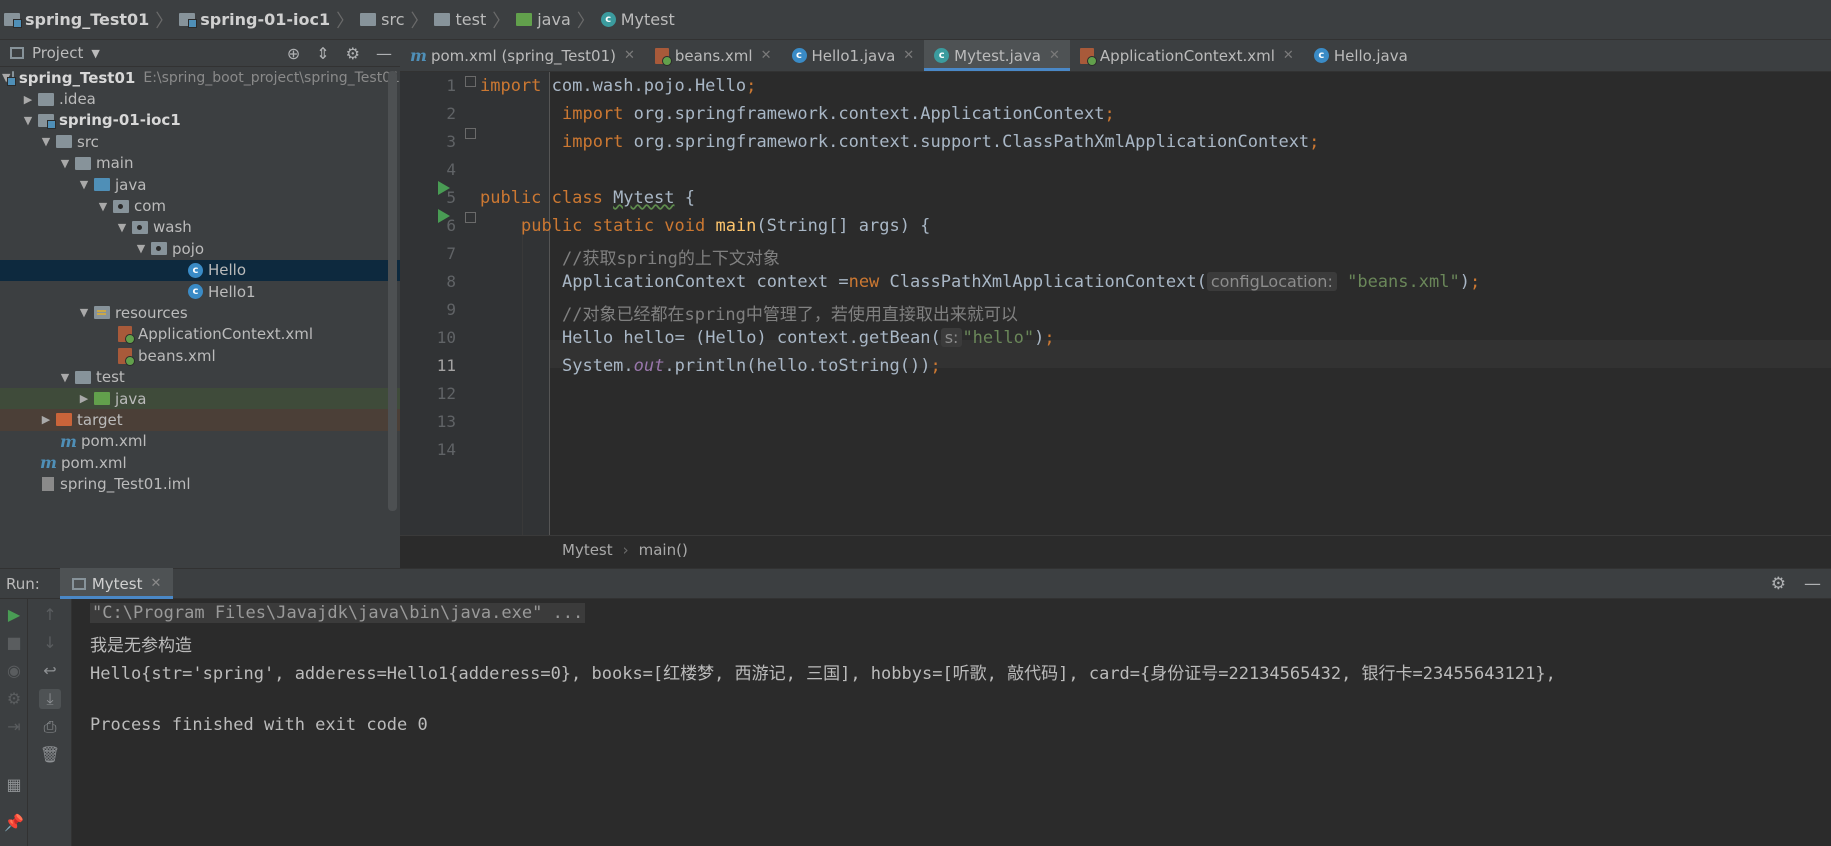 The image size is (1831, 846). What do you see at coordinates (637, 19) in the screenshot?
I see `breadcrumb-item-mytest: c Mytest` at bounding box center [637, 19].